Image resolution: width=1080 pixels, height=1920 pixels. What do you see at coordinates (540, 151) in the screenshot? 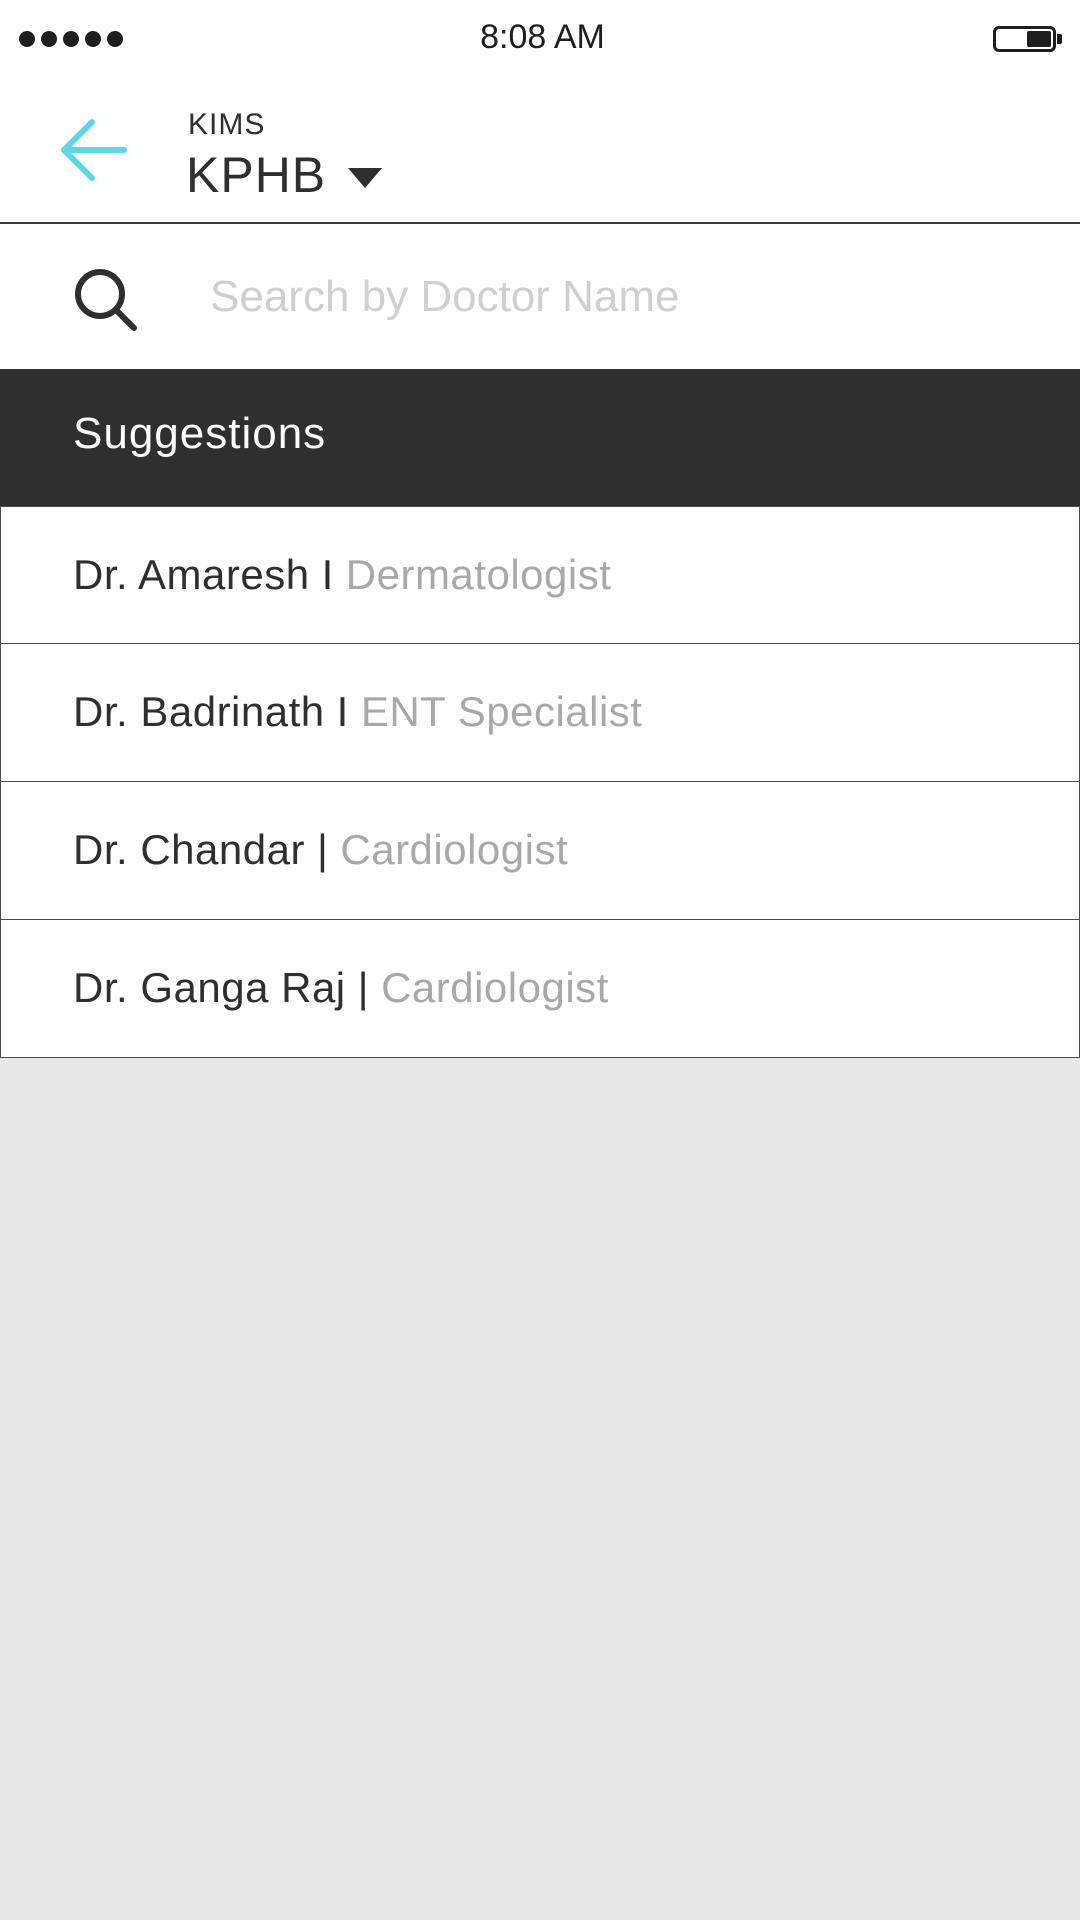
I see `app-header: KIMS KPHB` at bounding box center [540, 151].